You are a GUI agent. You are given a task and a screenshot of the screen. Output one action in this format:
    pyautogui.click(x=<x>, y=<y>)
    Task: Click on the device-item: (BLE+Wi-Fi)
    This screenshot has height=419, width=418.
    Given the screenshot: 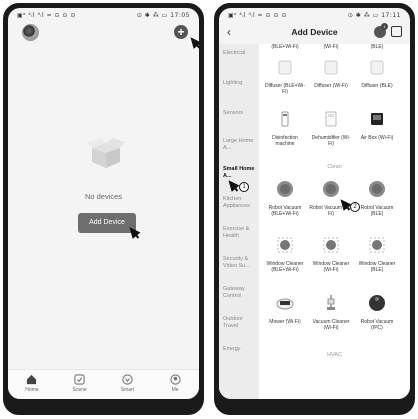 What is the action you would take?
    pyautogui.click(x=285, y=46)
    